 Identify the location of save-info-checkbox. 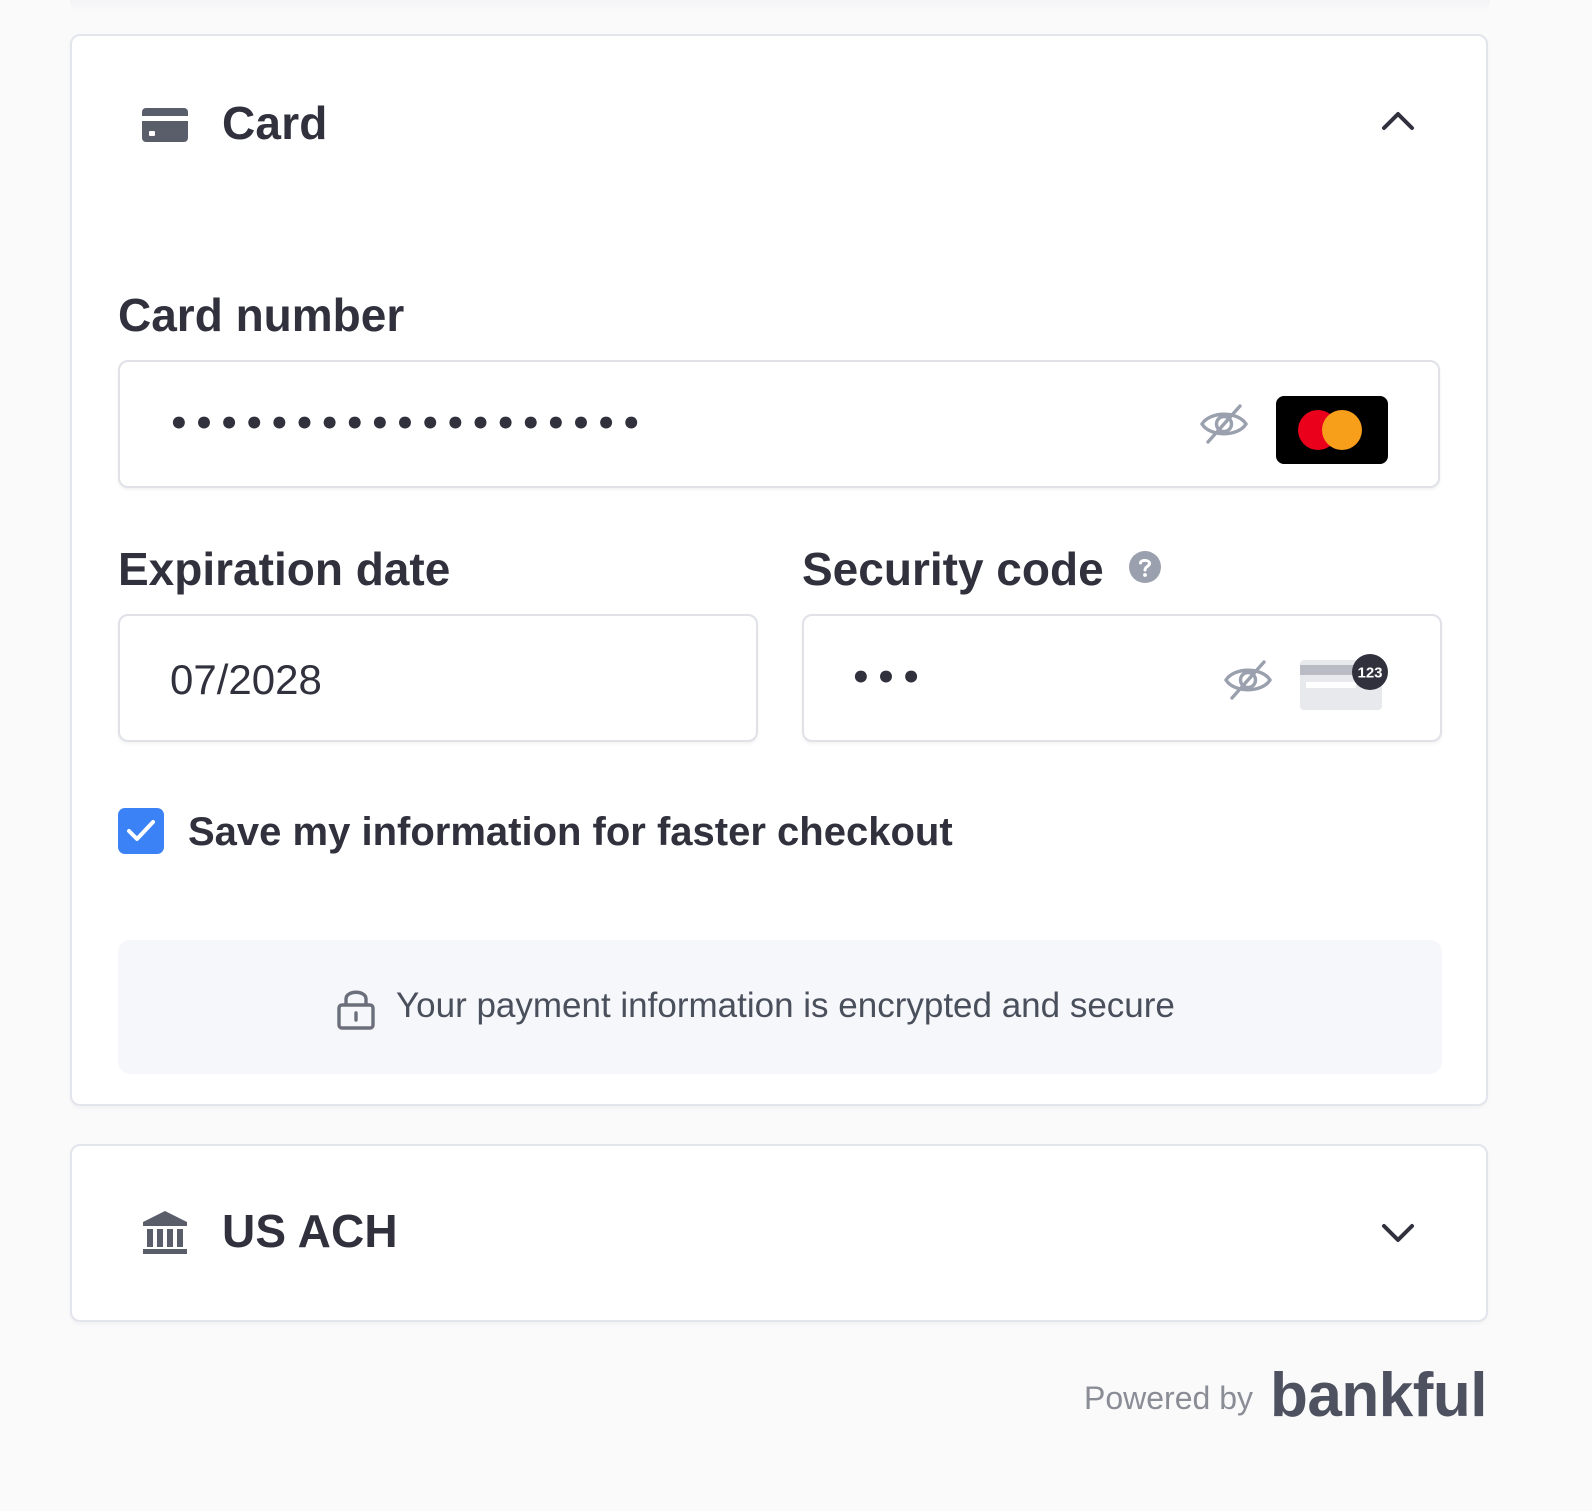
(141, 831).